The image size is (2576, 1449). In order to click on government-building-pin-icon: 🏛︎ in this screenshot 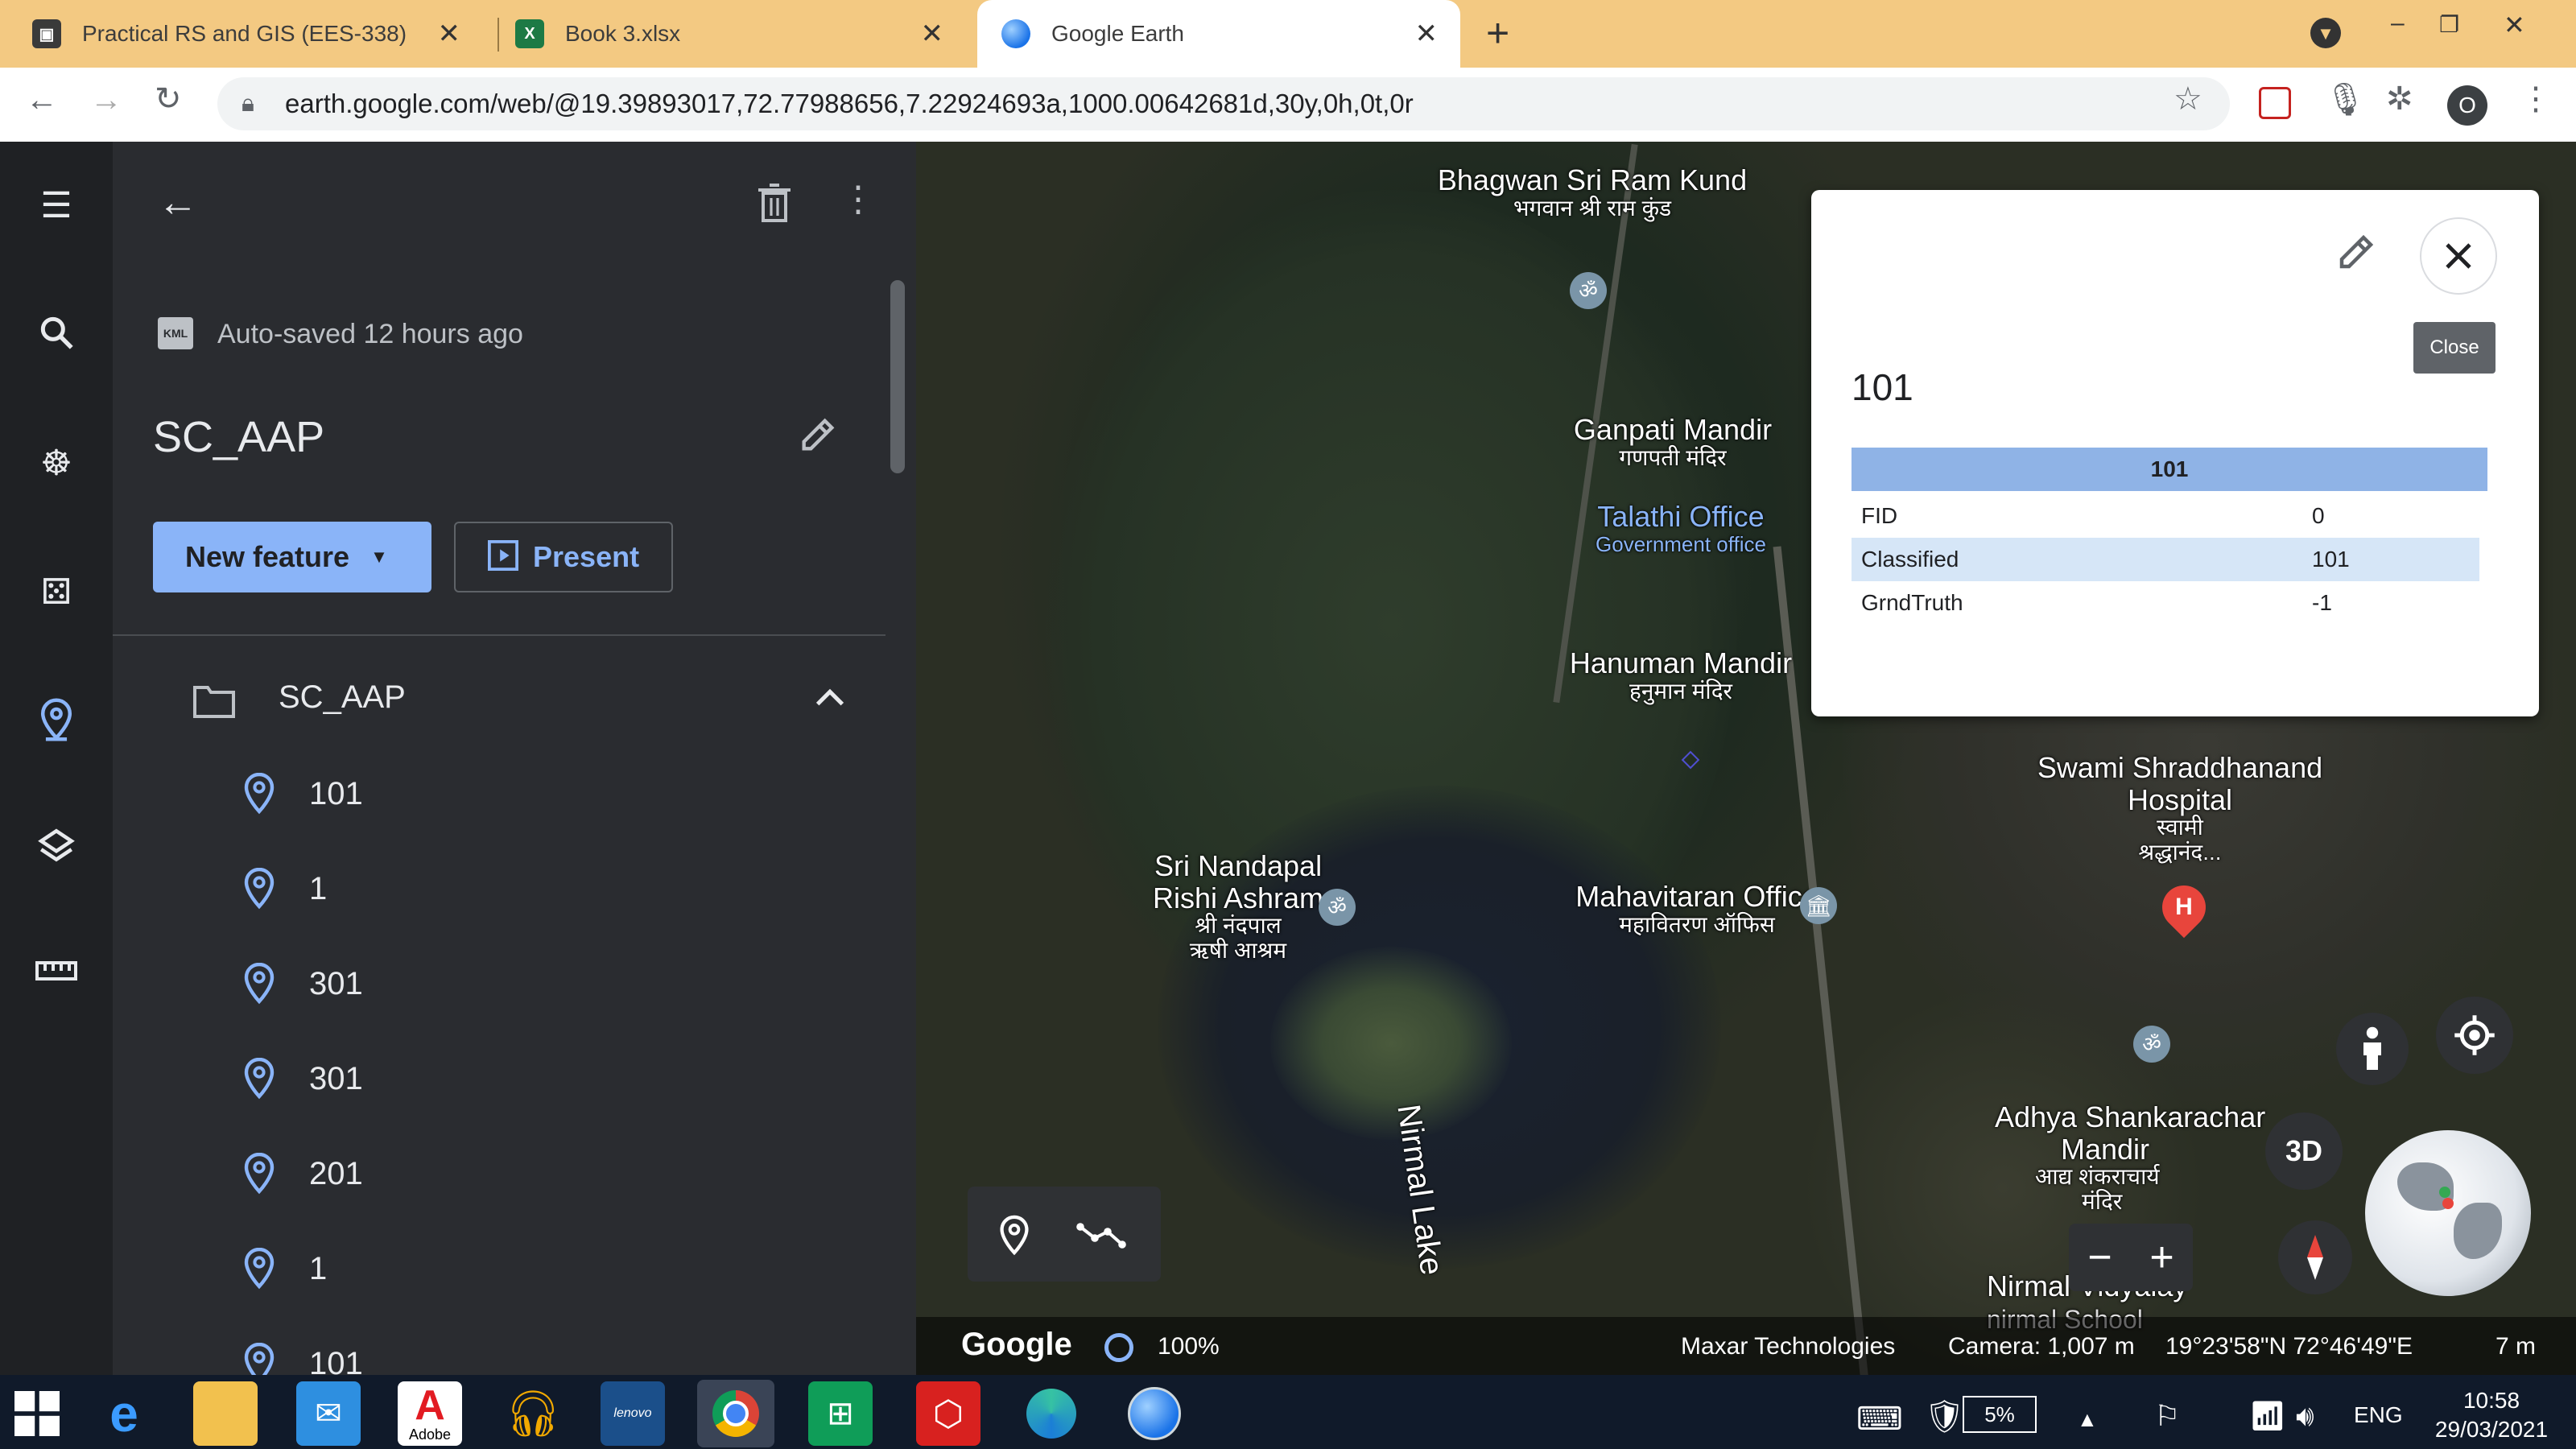, I will do `click(1818, 905)`.